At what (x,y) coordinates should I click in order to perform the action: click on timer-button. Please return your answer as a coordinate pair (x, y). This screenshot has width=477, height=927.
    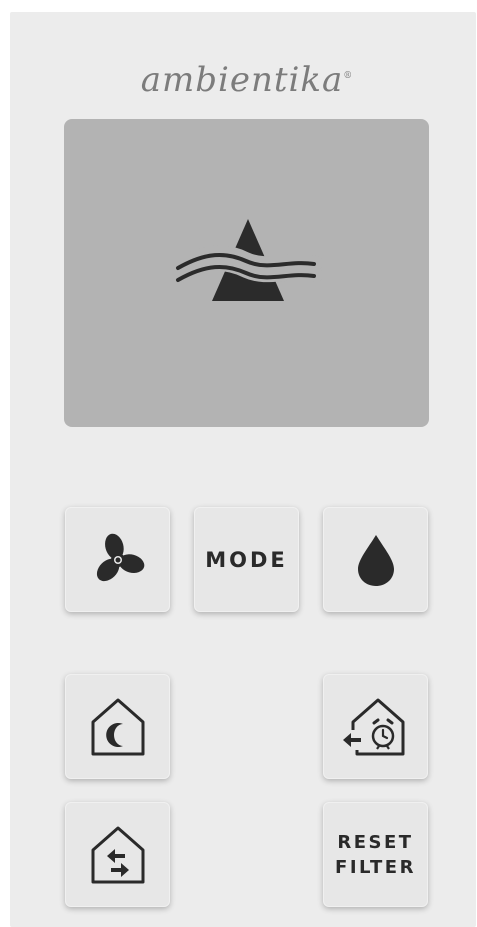
    Looking at the image, I should click on (375, 726).